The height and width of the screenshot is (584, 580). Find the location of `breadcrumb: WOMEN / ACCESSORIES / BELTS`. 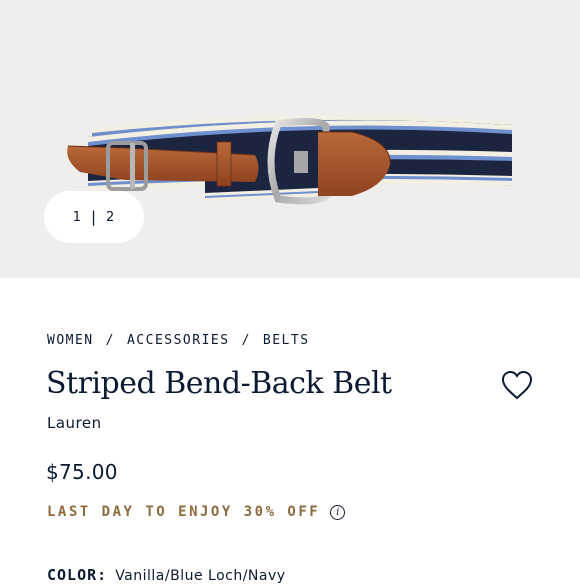

breadcrumb: WOMEN / ACCESSORIES / BELTS is located at coordinates (178, 340).